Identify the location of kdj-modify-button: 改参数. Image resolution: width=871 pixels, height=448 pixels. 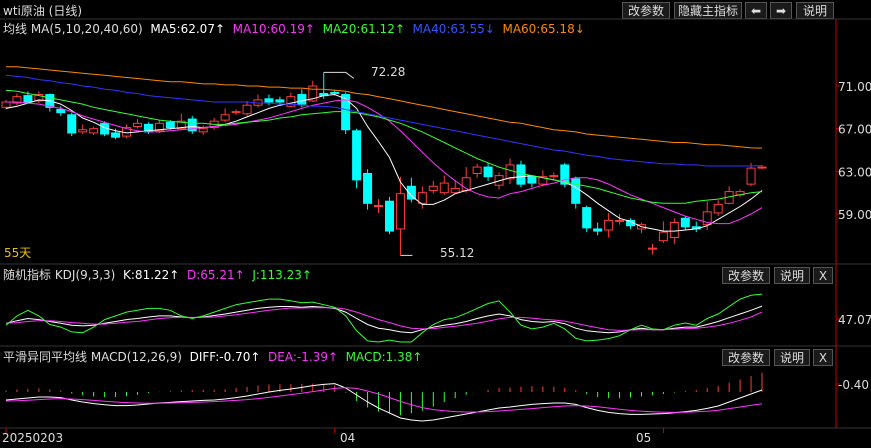
(746, 275).